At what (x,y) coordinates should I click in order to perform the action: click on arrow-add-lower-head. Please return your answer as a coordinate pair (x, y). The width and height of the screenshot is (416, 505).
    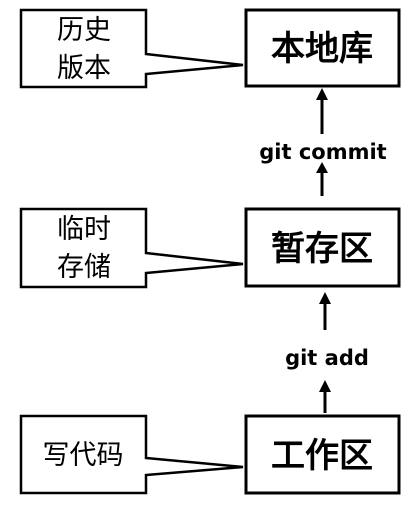
    Looking at the image, I should click on (325, 386).